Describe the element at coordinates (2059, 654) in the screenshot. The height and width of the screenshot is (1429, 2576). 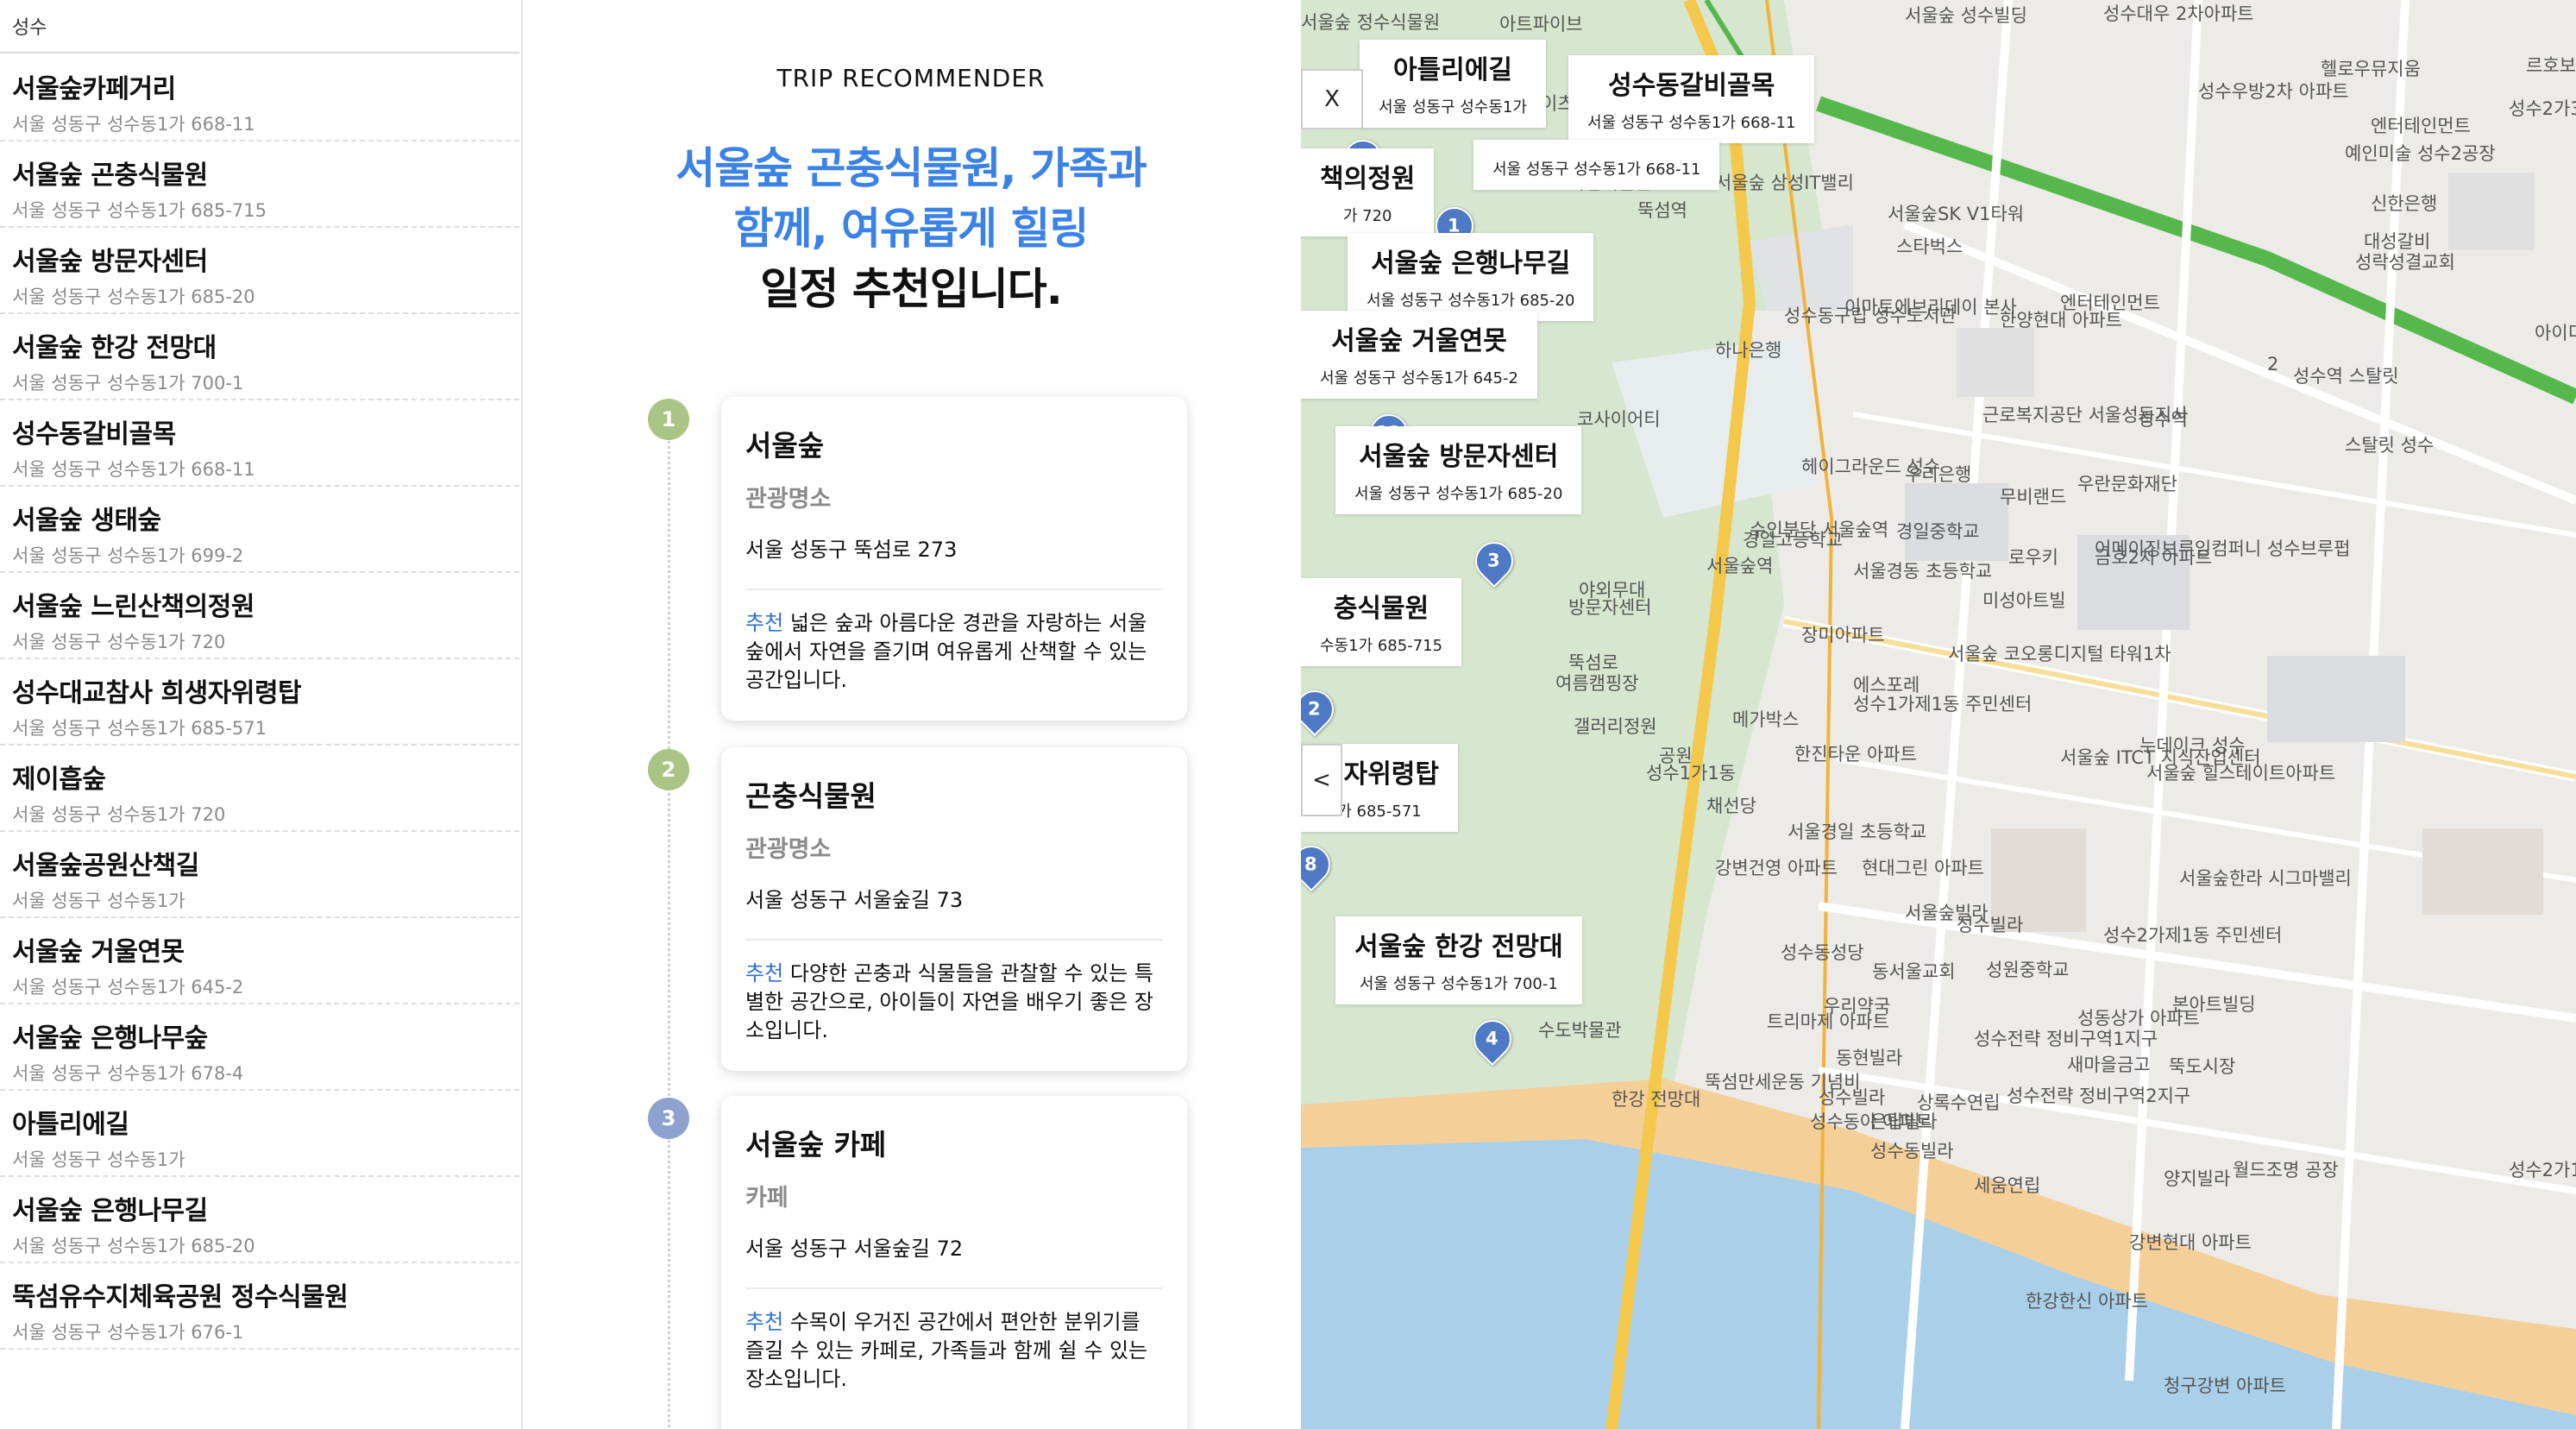
I see `map-place-label: 서울숲 코오롱디지털 타워1차` at that location.